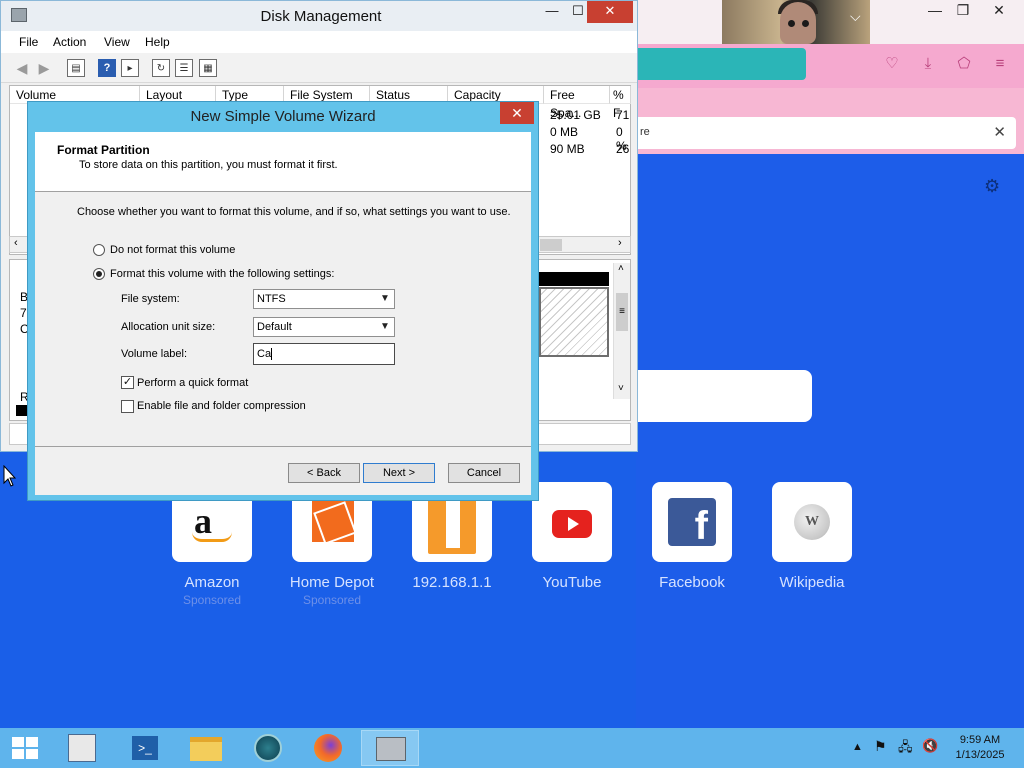  Describe the element at coordinates (390, 748) in the screenshot. I see `taskbar-disk-management` at that location.